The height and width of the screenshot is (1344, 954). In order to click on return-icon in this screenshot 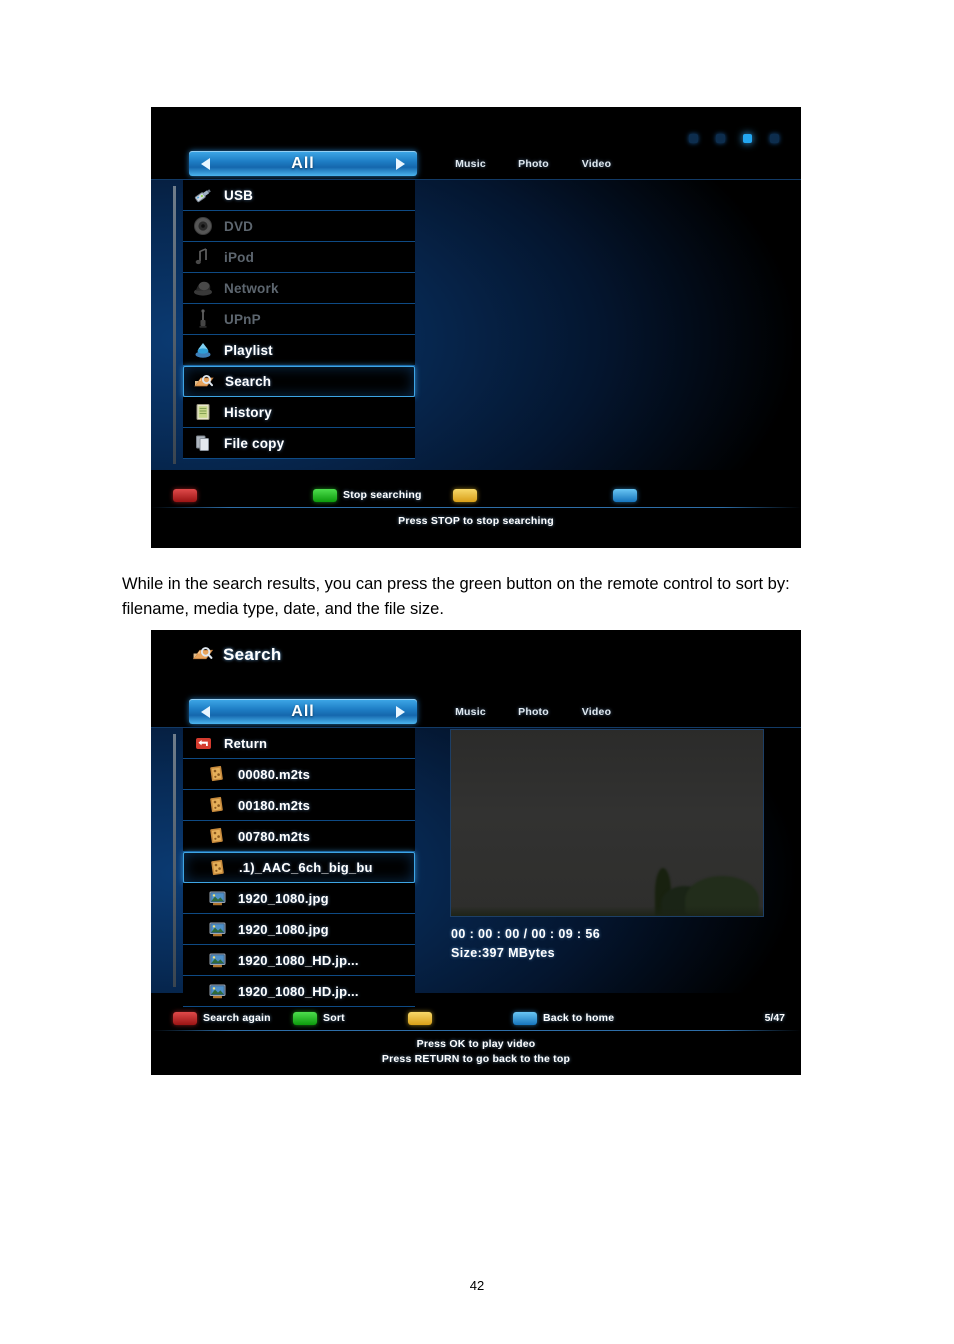, I will do `click(203, 743)`.